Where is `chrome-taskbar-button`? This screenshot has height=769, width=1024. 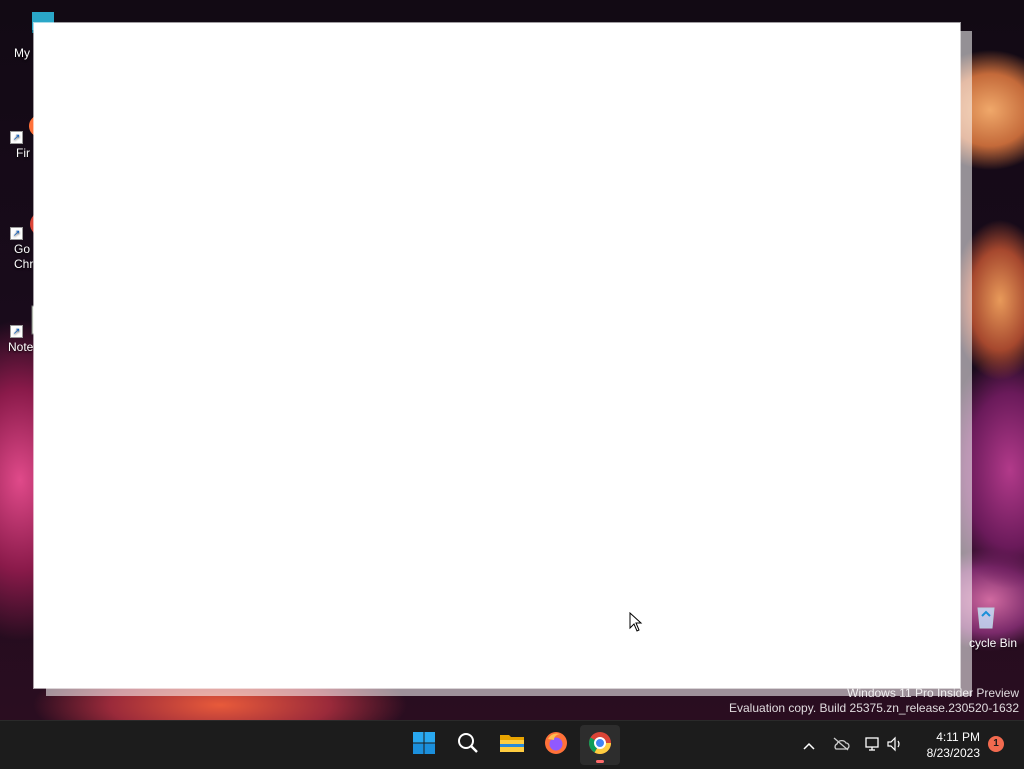
chrome-taskbar-button is located at coordinates (600, 745).